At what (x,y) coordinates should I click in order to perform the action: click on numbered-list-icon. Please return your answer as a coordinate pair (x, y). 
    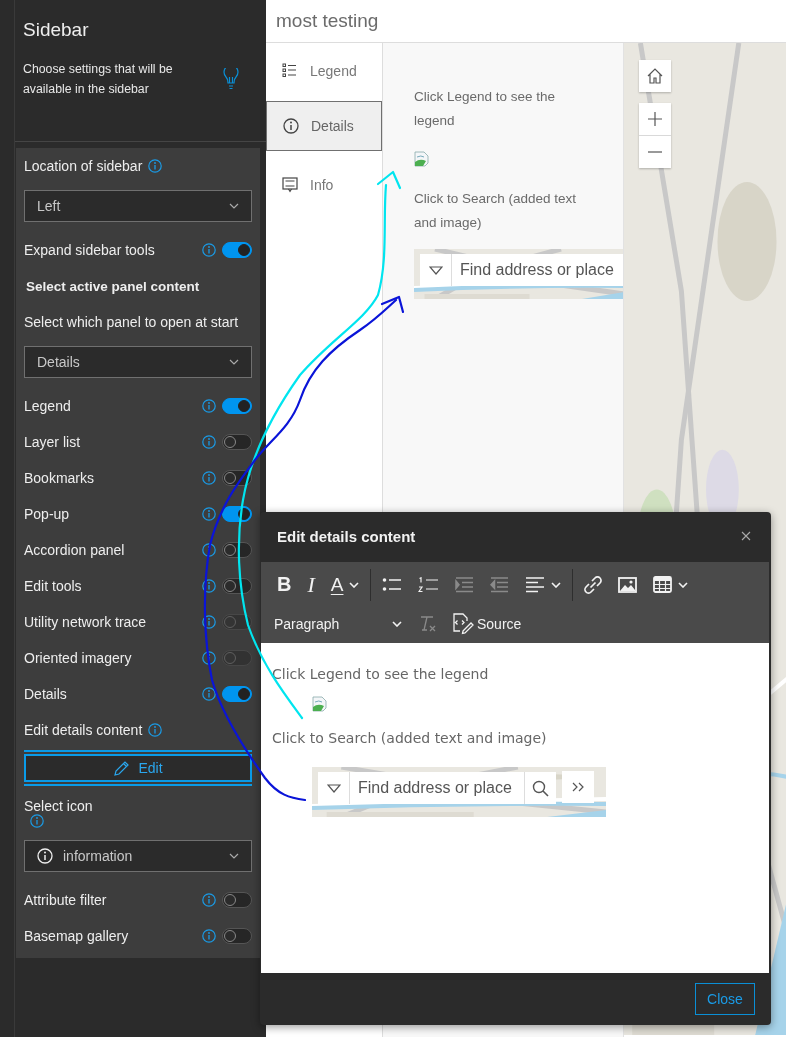
    Looking at the image, I should click on (429, 584).